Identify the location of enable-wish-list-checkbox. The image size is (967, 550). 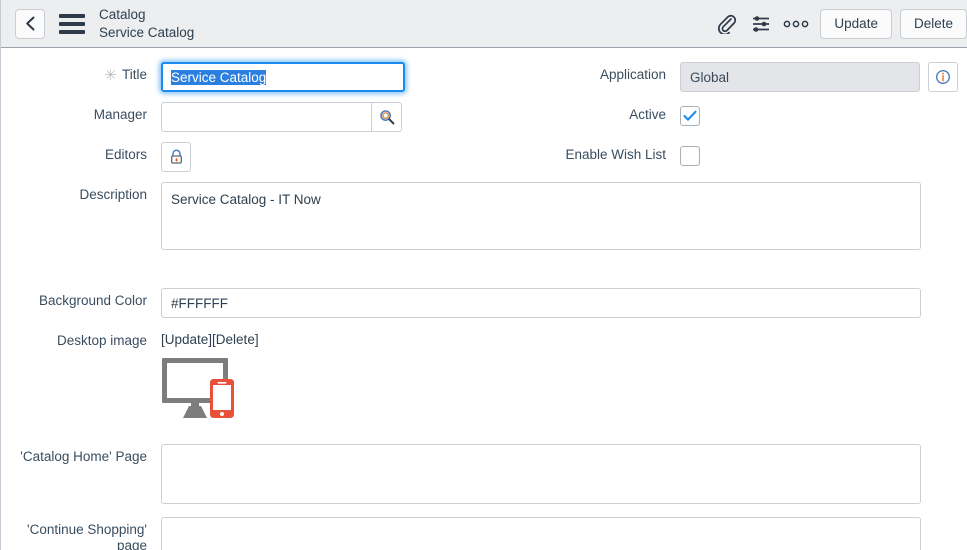
(690, 154).